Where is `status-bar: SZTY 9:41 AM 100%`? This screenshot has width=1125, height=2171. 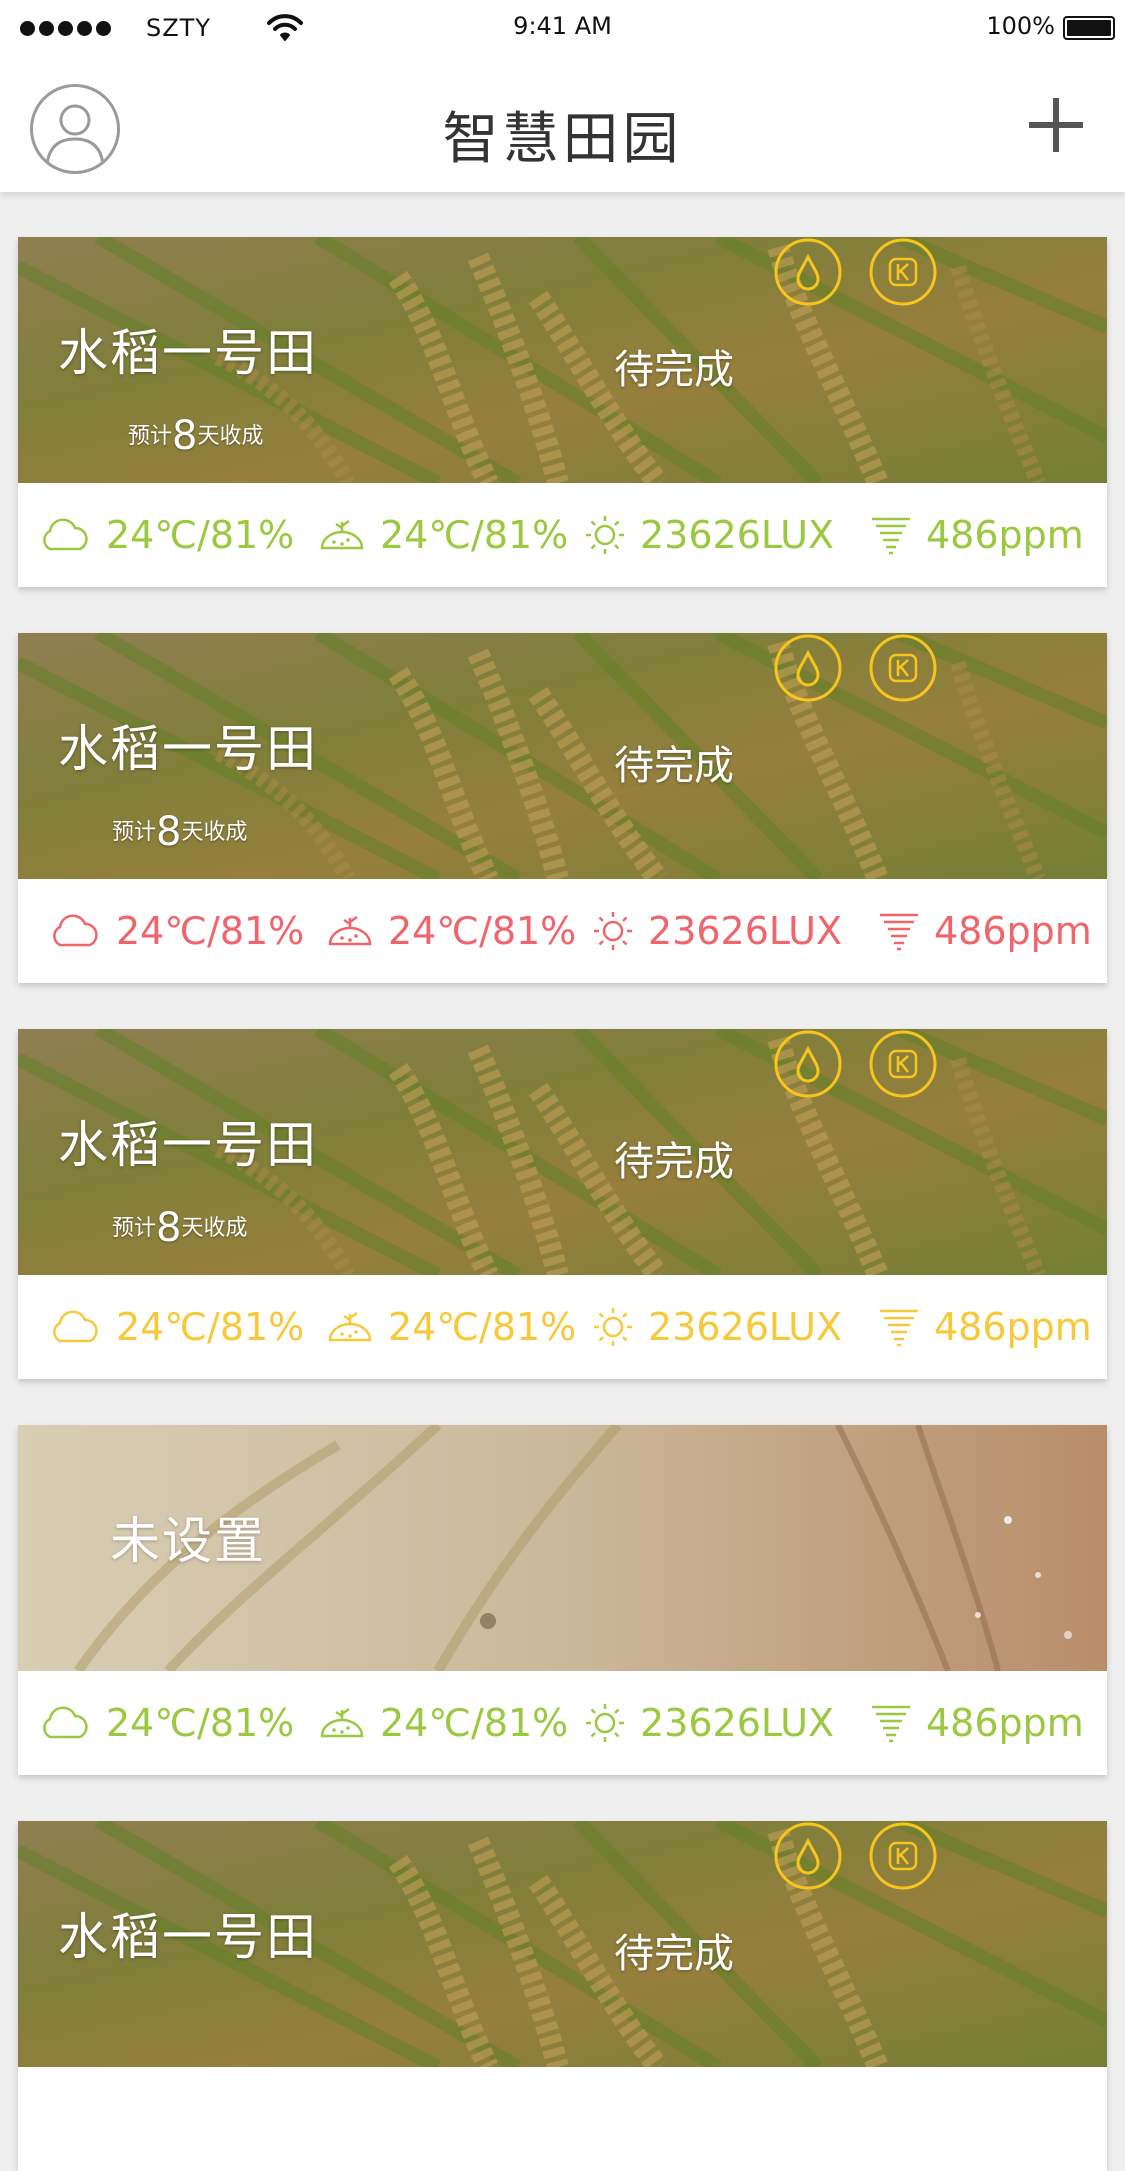
status-bar: SZTY 9:41 AM 100% is located at coordinates (562, 29).